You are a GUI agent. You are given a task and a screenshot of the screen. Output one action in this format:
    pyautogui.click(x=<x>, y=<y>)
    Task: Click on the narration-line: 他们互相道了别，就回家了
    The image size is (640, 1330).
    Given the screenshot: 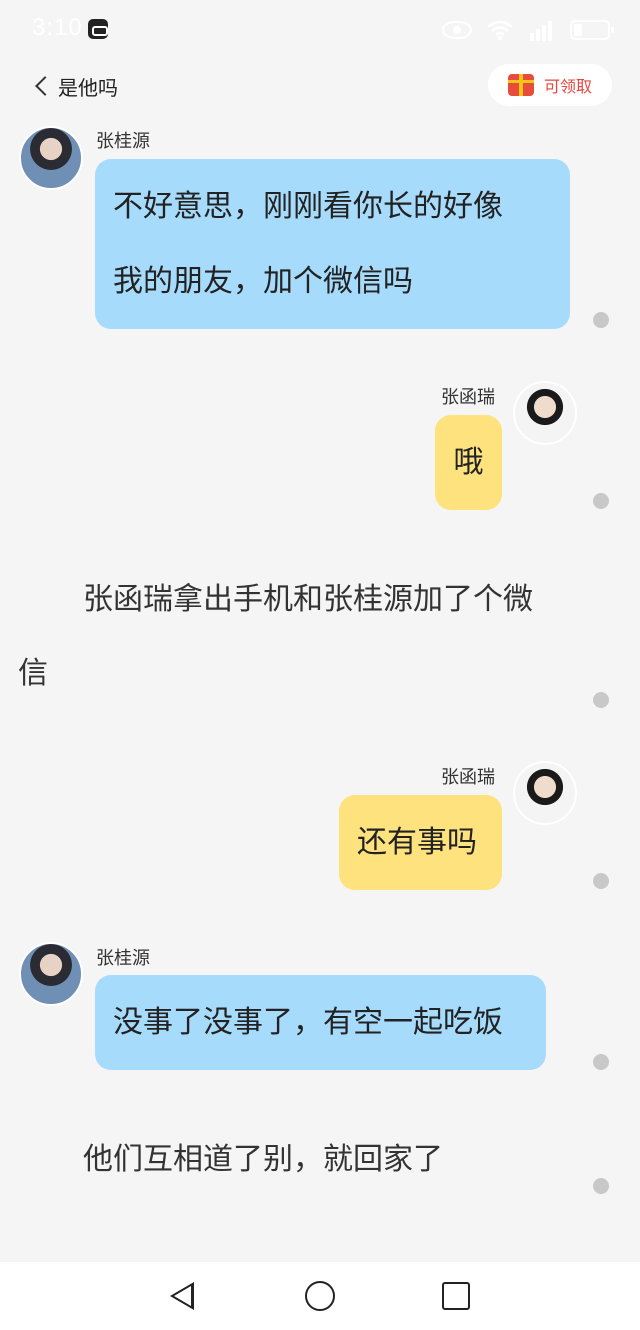 What is the action you would take?
    pyautogui.click(x=263, y=1159)
    